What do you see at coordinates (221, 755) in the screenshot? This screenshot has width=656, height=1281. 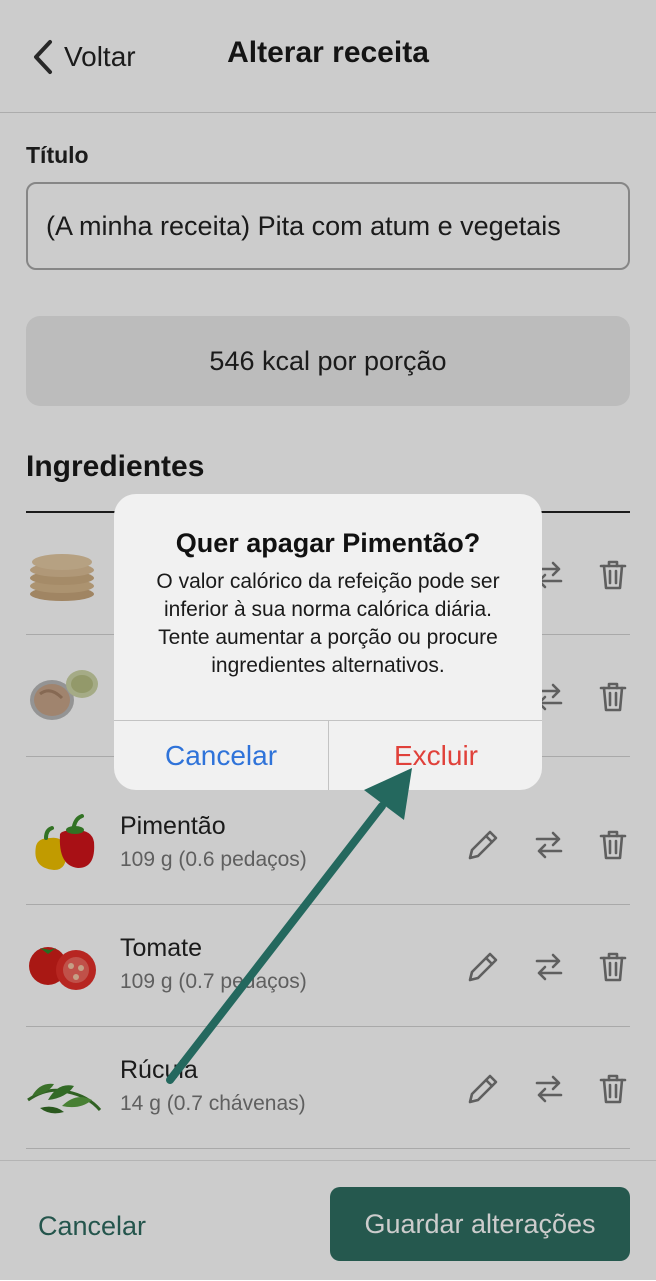 I see `dialog-cancel-button: Cancelar` at bounding box center [221, 755].